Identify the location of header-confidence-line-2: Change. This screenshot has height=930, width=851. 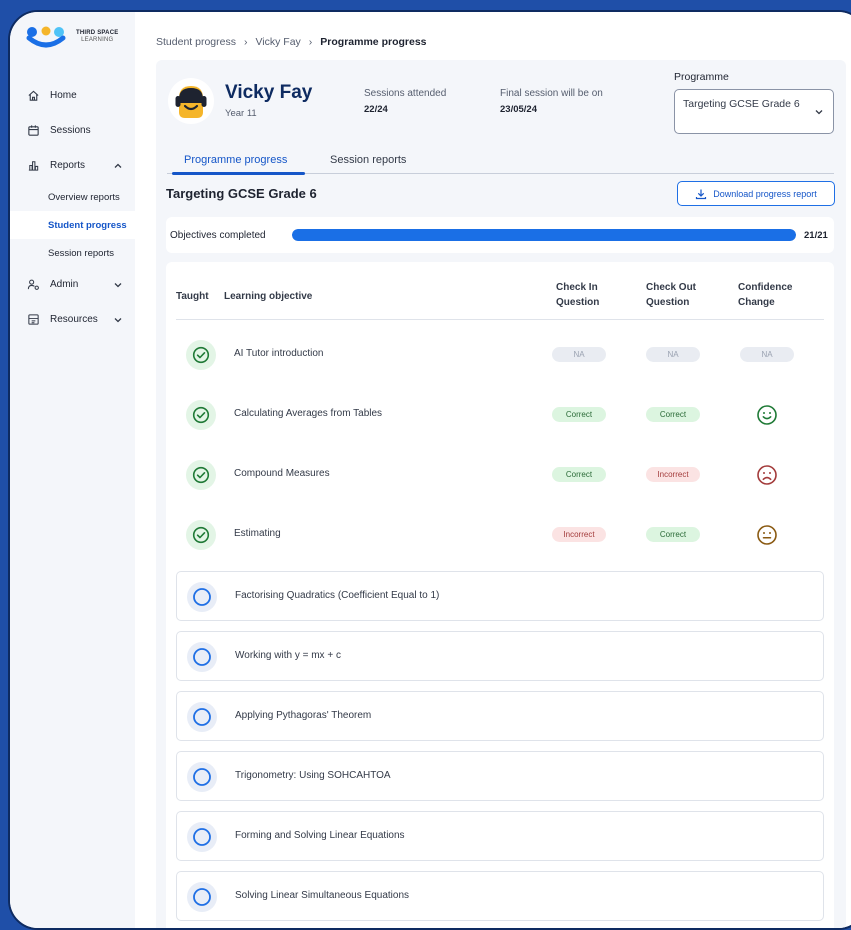
(756, 302).